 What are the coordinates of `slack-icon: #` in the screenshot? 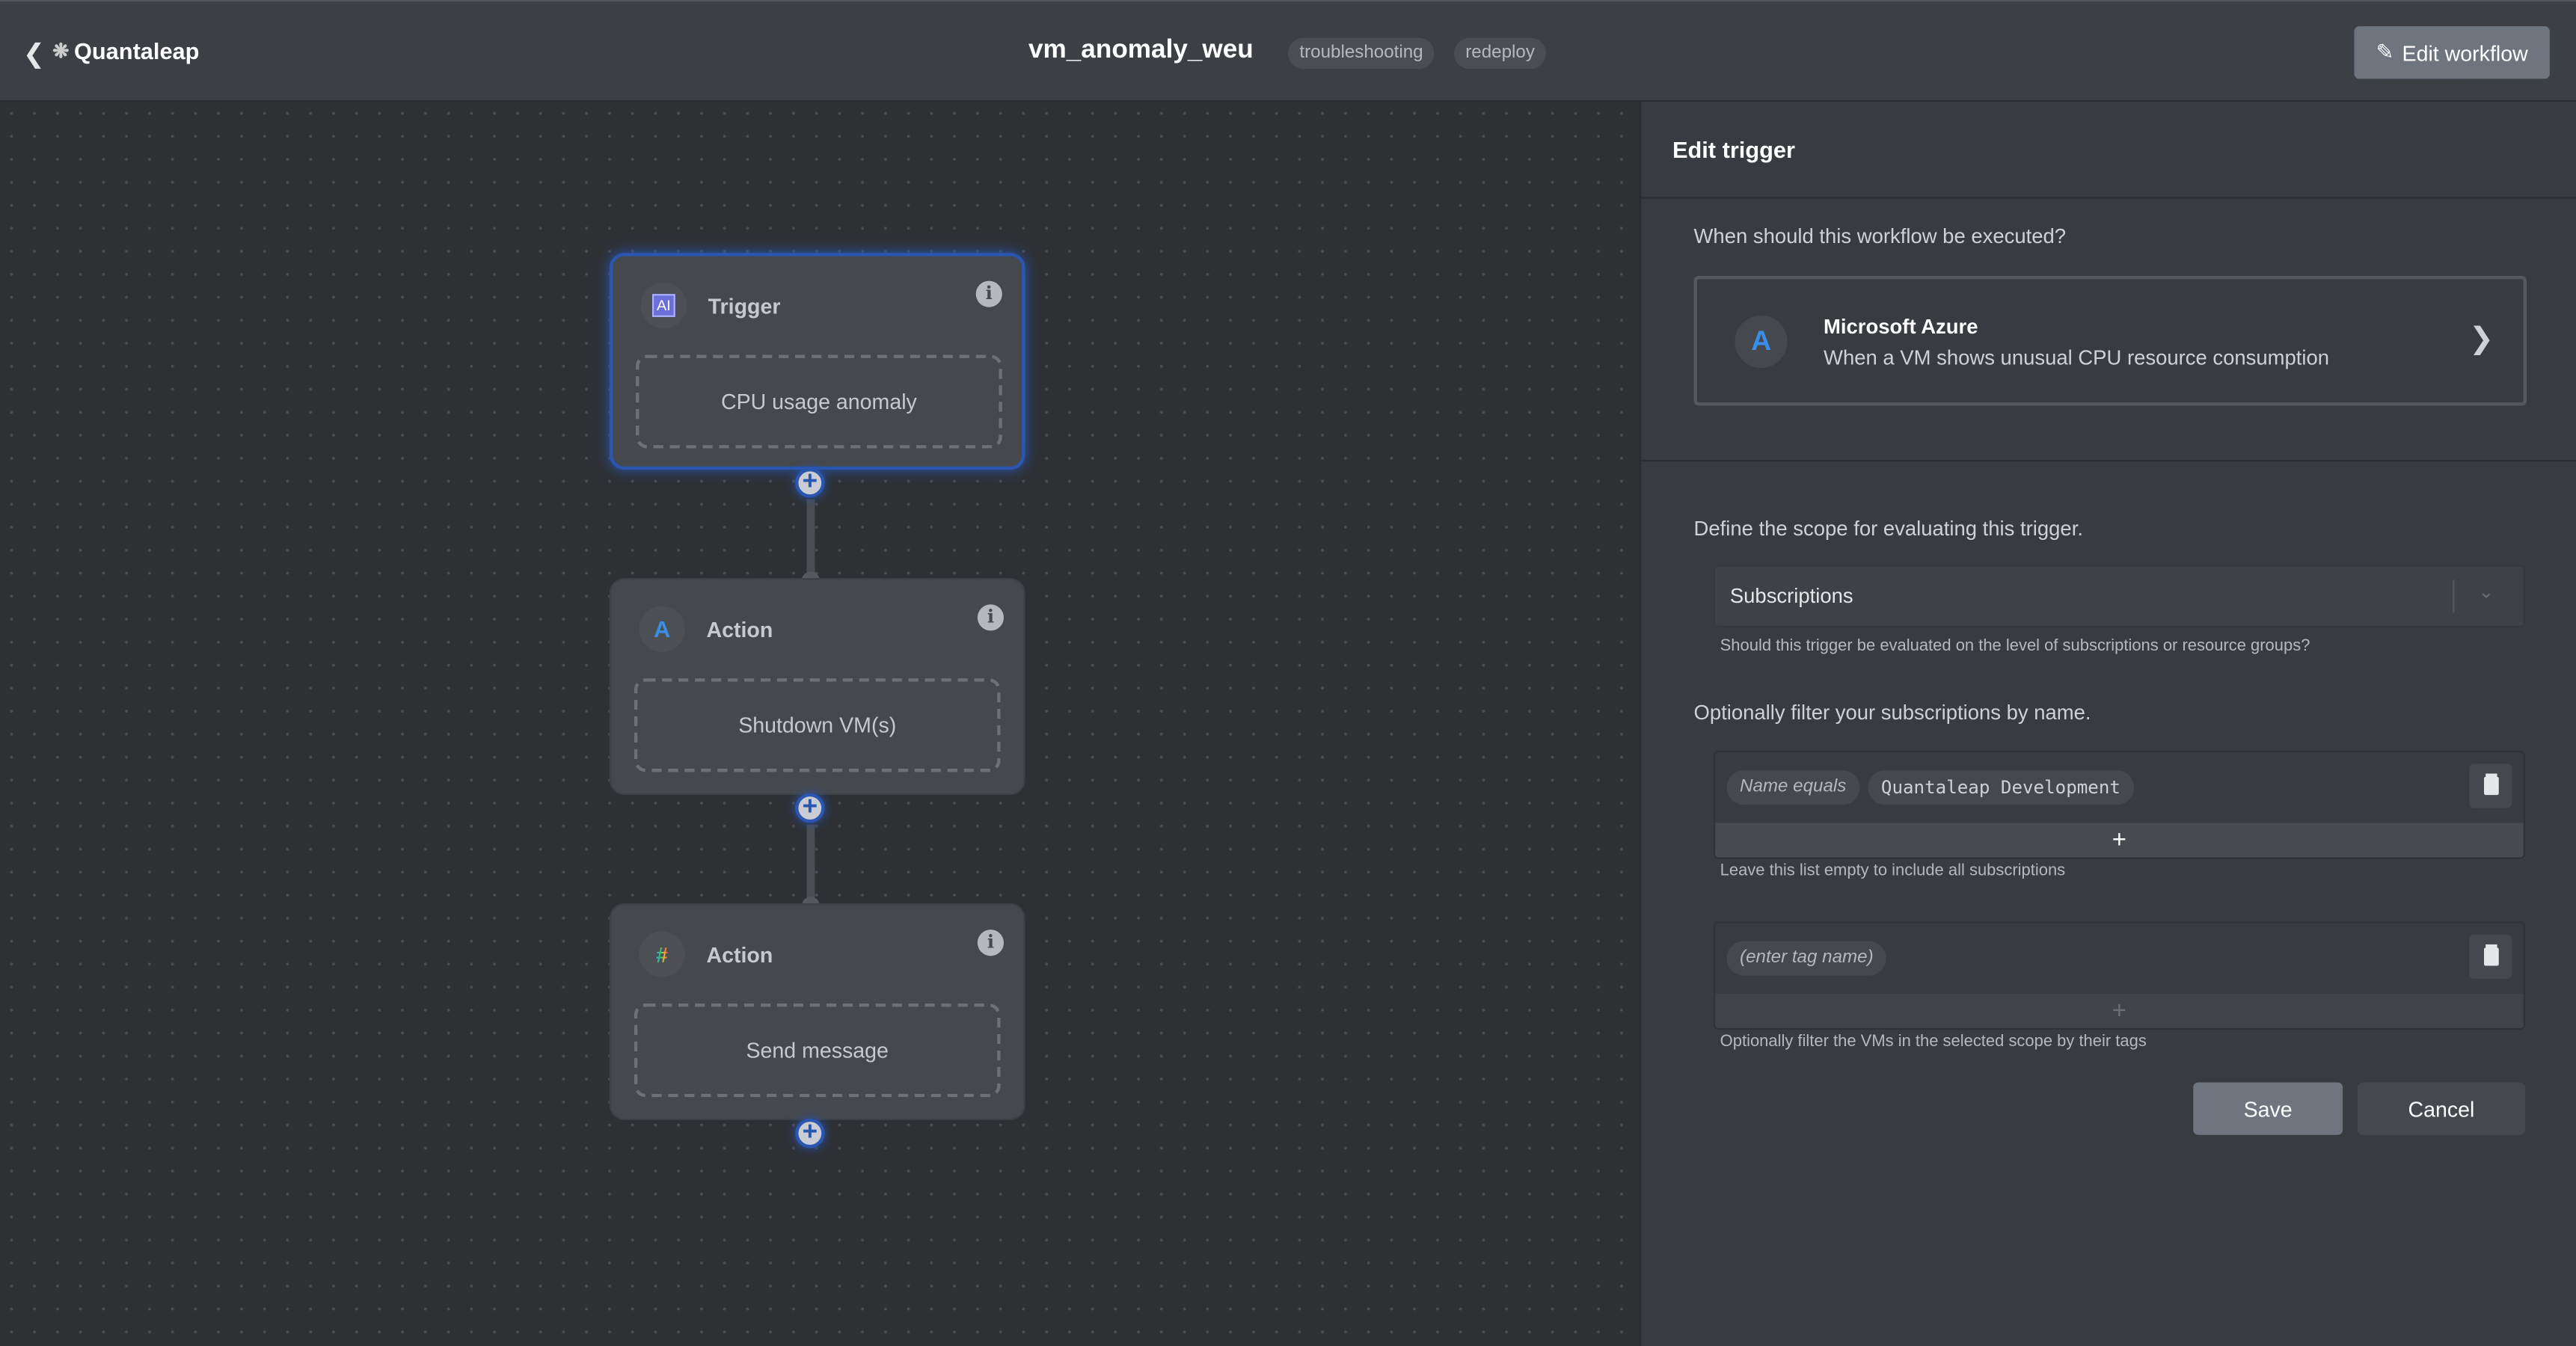 It's located at (662, 954).